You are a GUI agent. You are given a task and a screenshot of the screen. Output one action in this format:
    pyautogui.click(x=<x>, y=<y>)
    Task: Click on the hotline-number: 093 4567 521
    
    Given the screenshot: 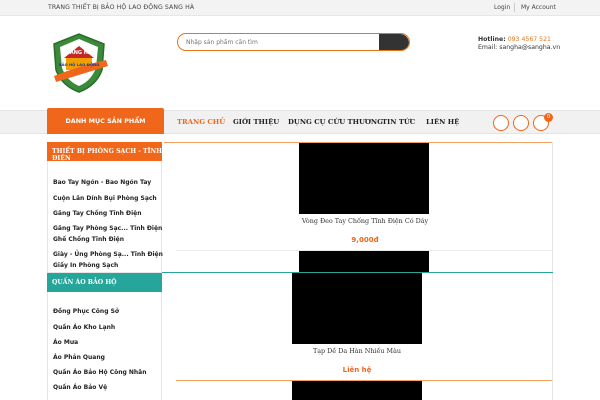 What is the action you would take?
    pyautogui.click(x=529, y=39)
    